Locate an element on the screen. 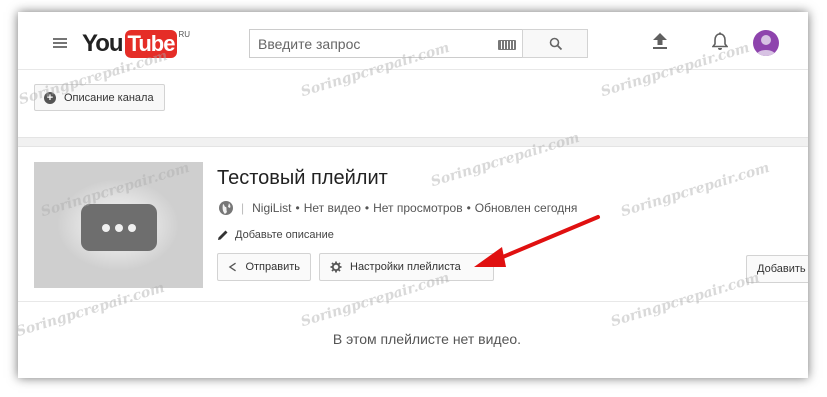  empty-playlist-message: В этом плейлисте нет видео. is located at coordinates (427, 339).